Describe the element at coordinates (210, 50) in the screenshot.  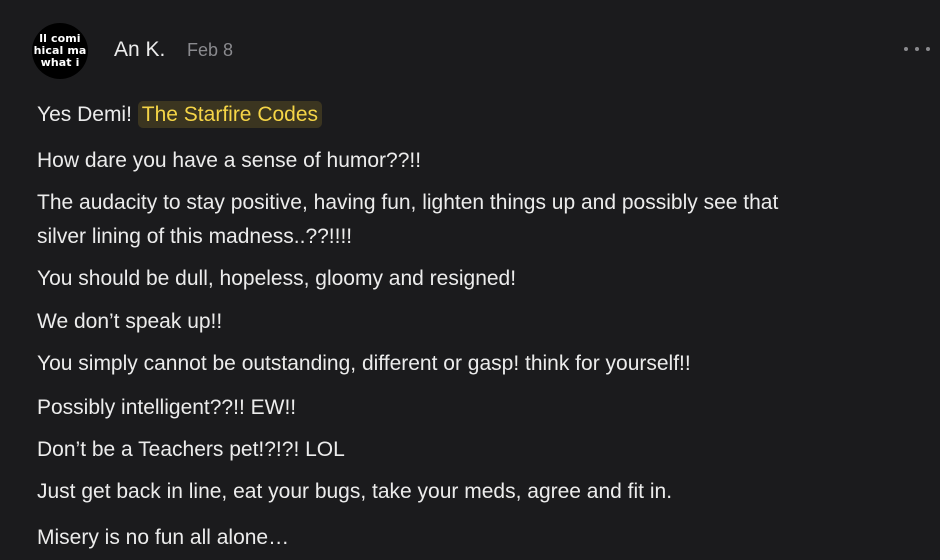
I see `post-date: Feb 8` at that location.